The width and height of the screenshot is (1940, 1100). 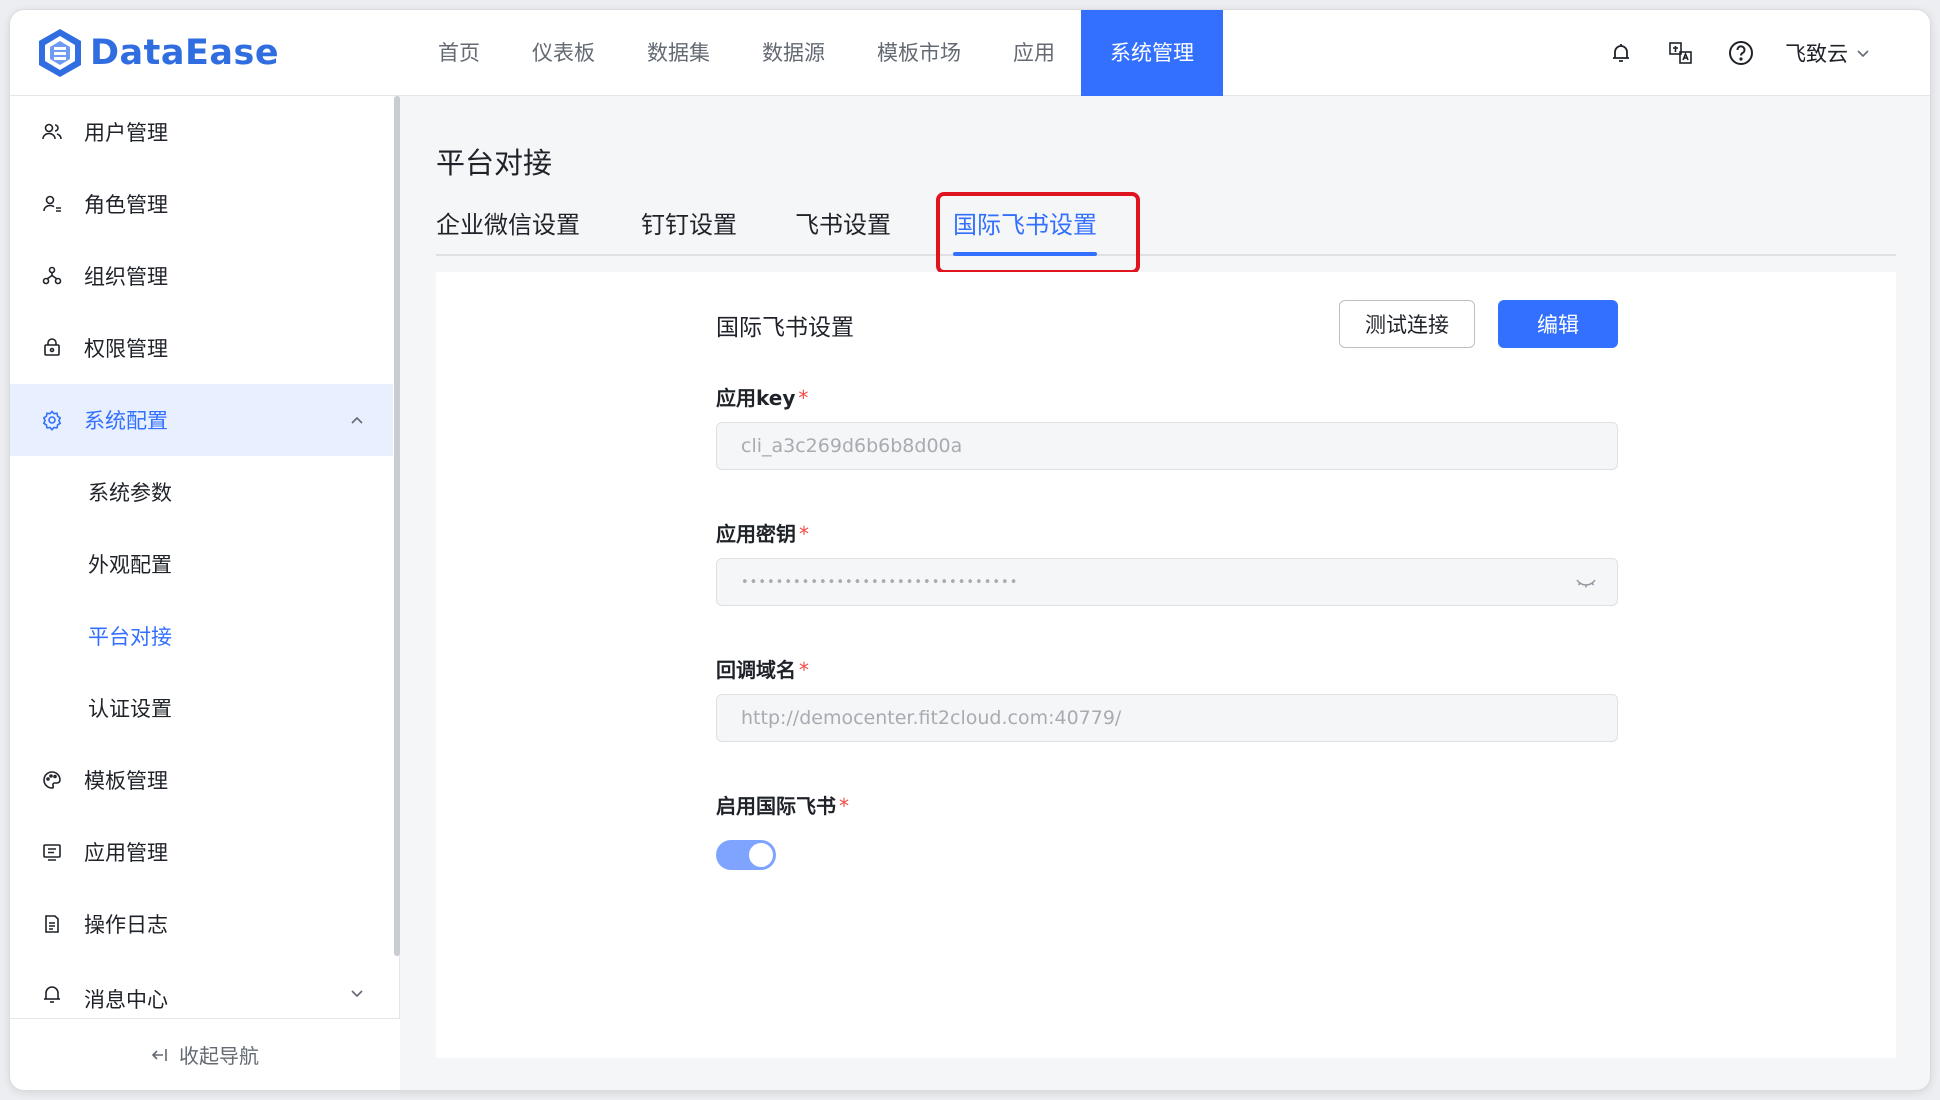 What do you see at coordinates (52, 420) in the screenshot?
I see `gear-icon` at bounding box center [52, 420].